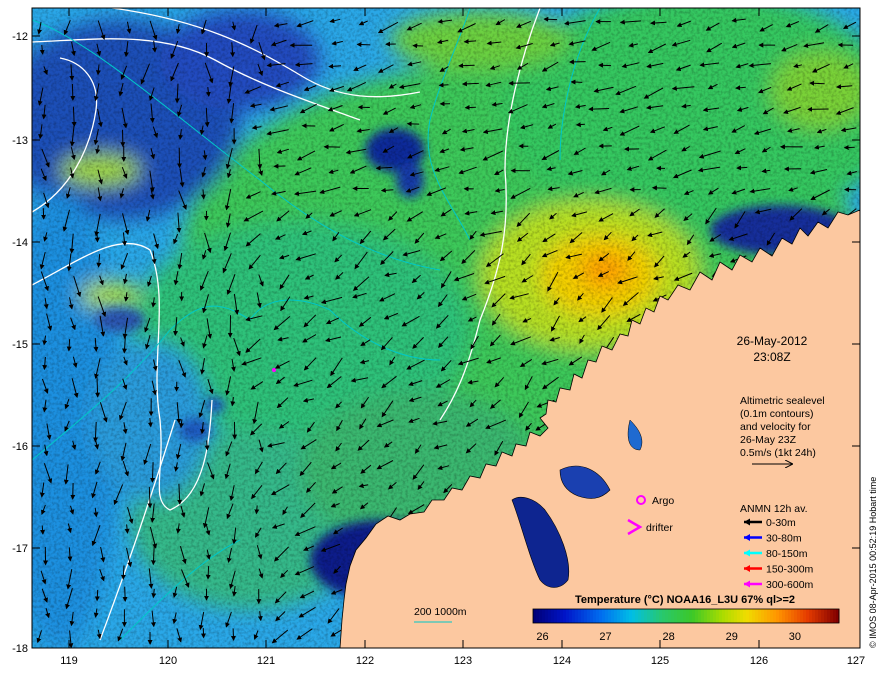 The height and width of the screenshot is (680, 880). I want to click on colorbar-tick-label: 30, so click(795, 637).